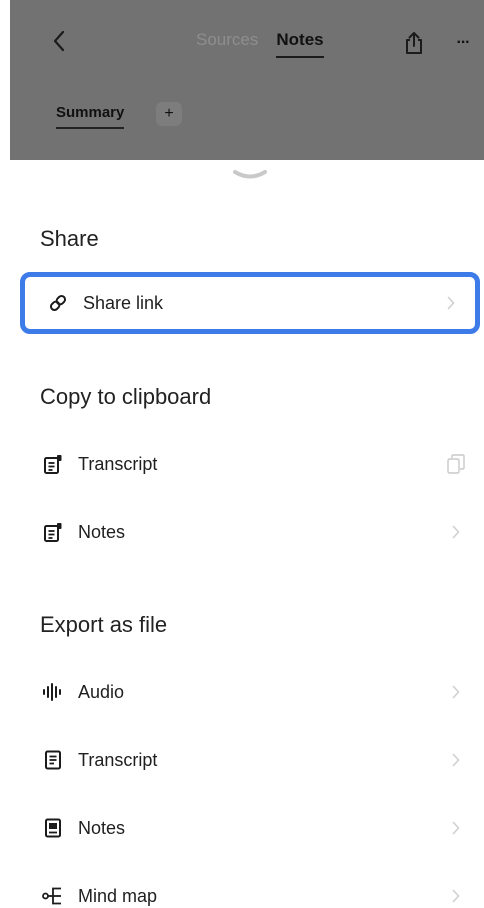  I want to click on back-chevron-icon, so click(59, 41).